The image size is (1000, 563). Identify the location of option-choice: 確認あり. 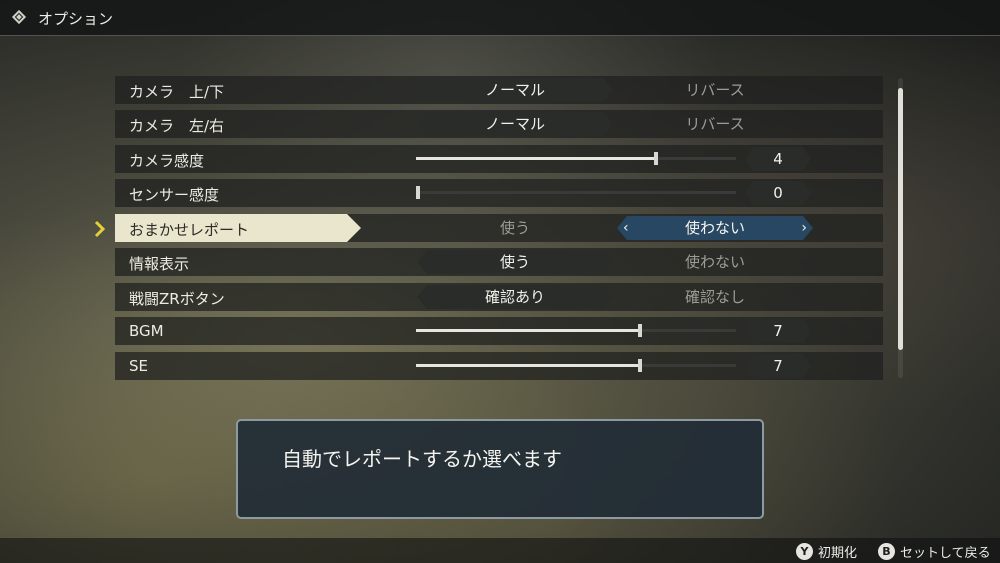
(515, 297).